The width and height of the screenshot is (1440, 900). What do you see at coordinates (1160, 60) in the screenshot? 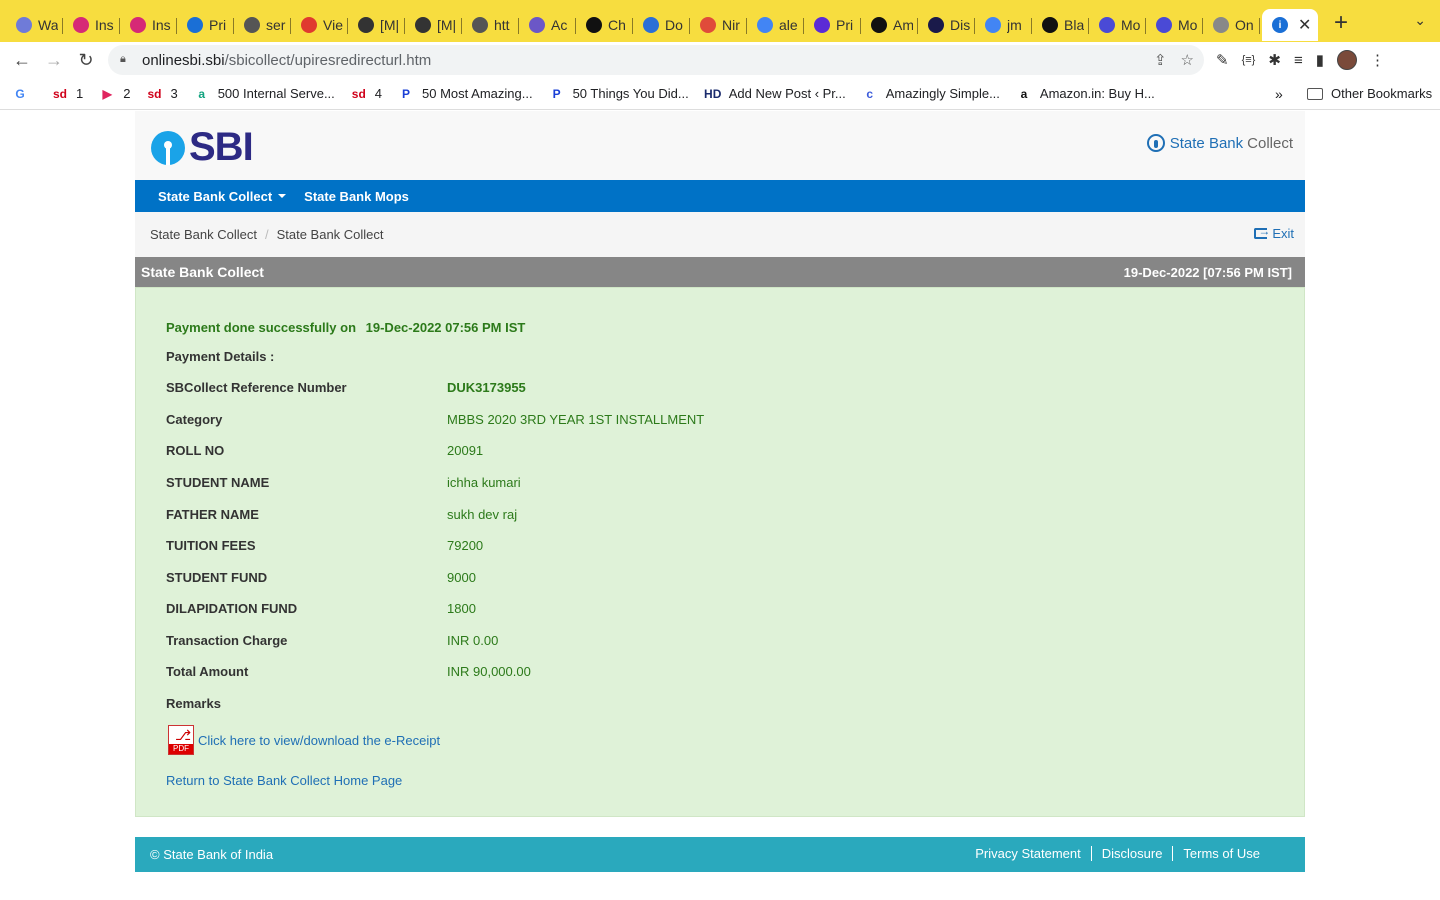
I see `share-icon: ⇪` at bounding box center [1160, 60].